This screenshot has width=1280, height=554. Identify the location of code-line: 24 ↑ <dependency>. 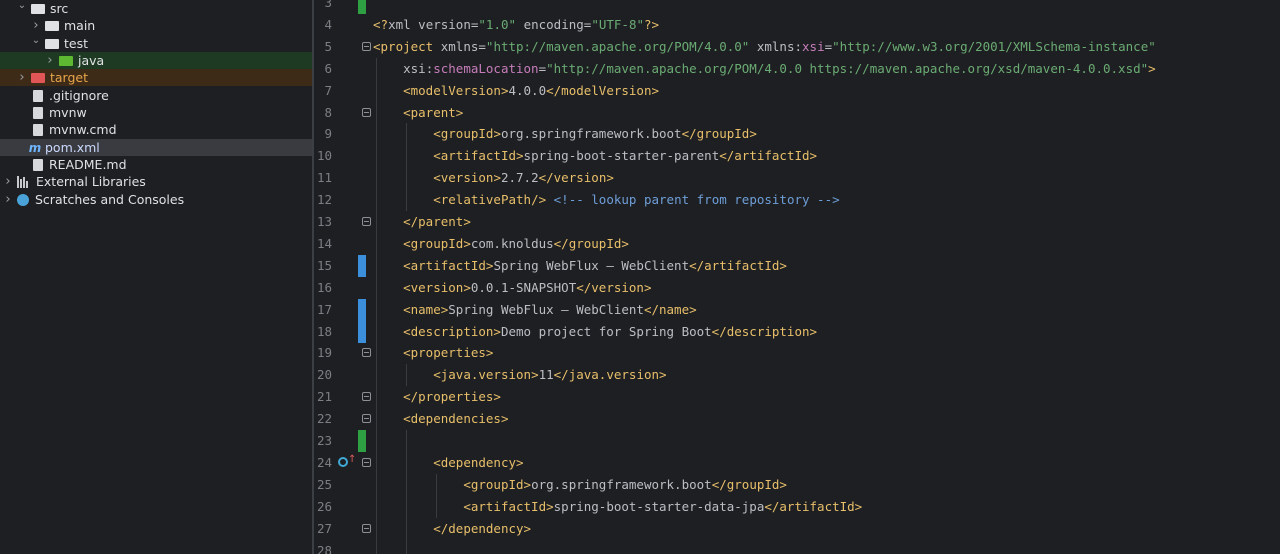
(797, 463).